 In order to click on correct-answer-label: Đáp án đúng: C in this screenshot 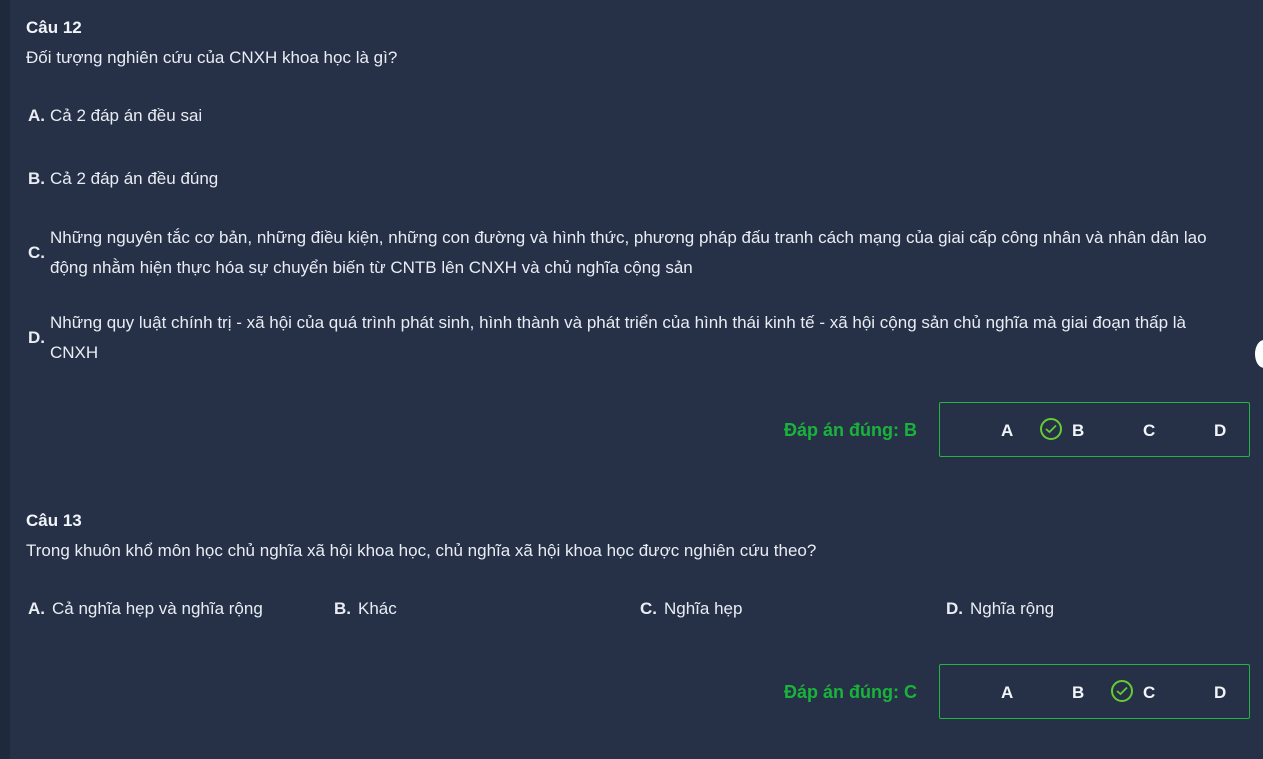, I will do `click(850, 692)`.